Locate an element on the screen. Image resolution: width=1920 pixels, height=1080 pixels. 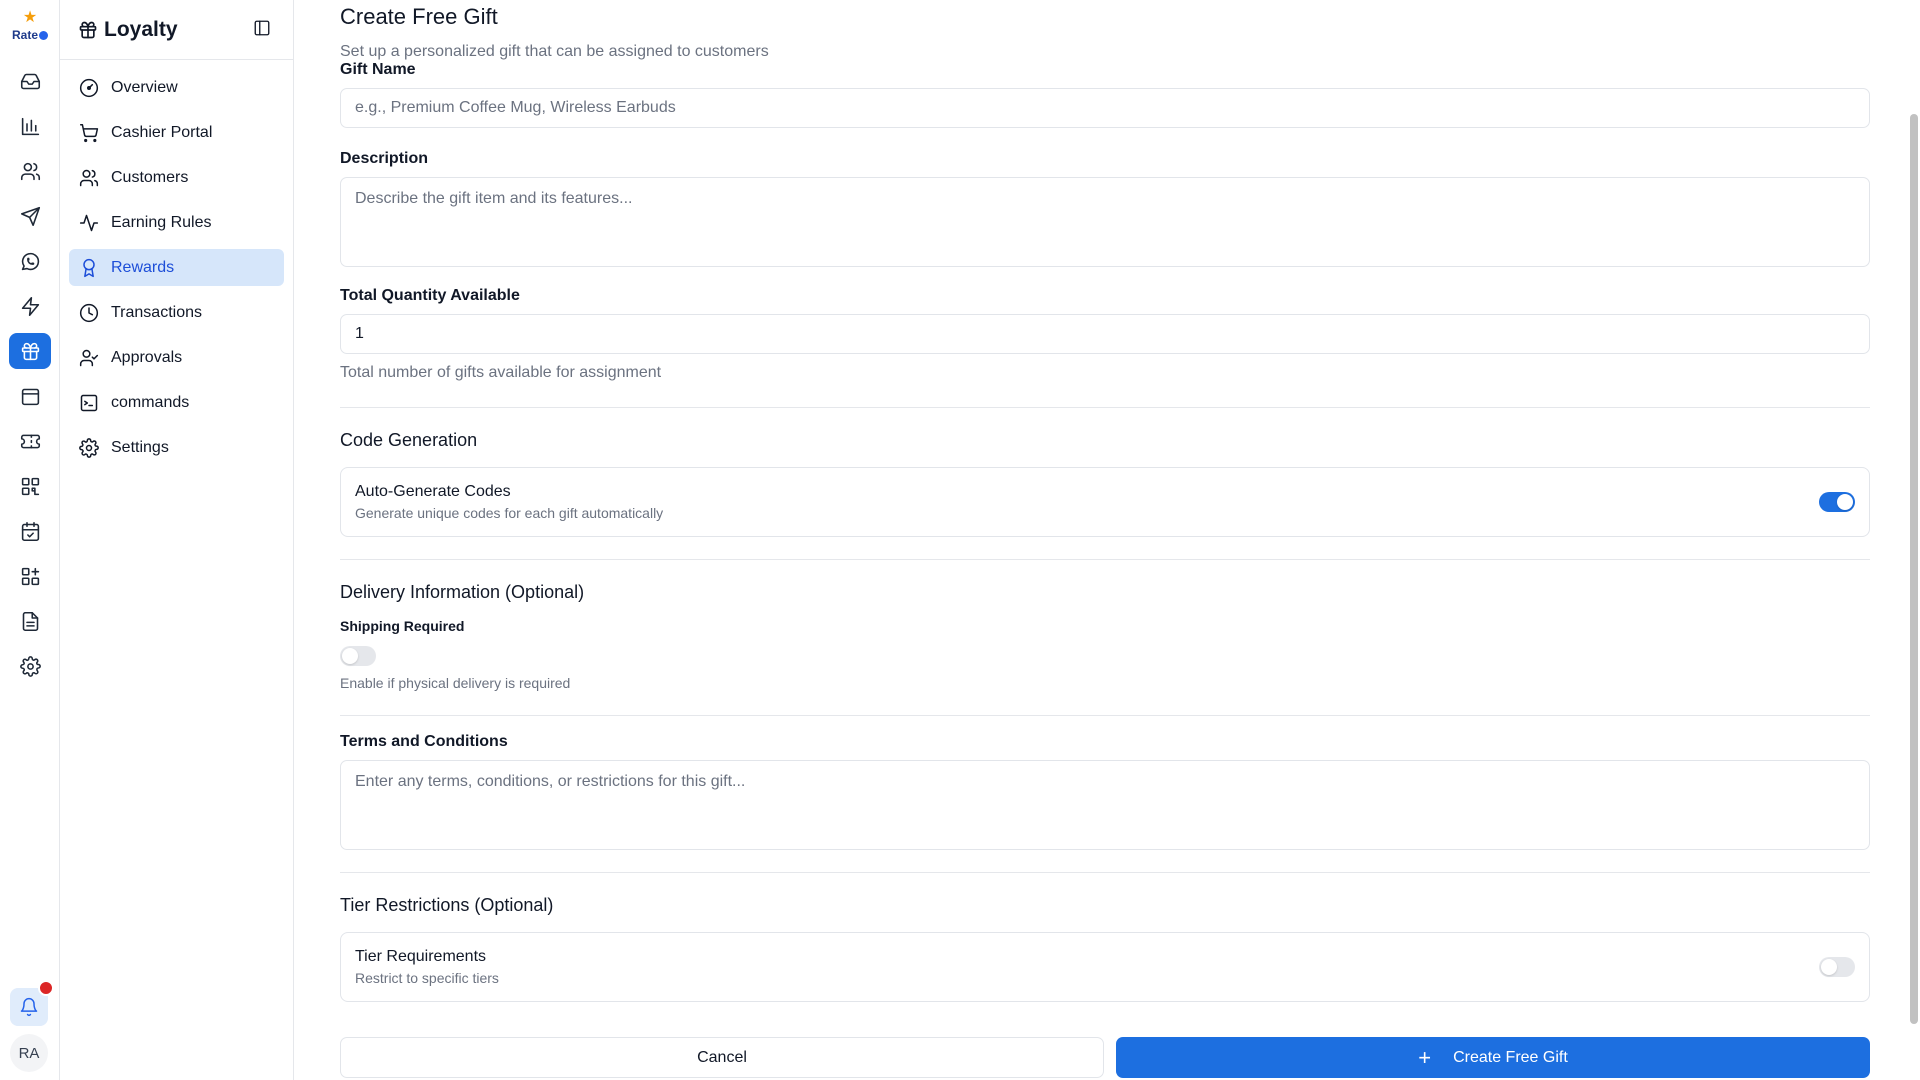
gear-icon is located at coordinates (89, 447).